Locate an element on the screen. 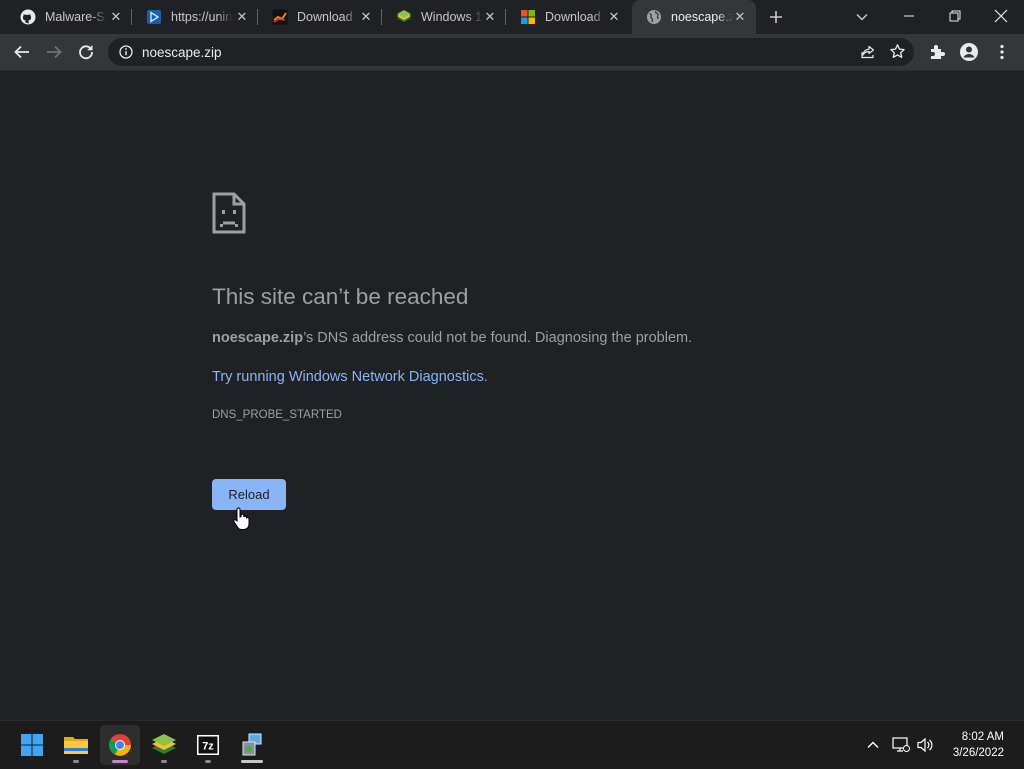  restore-icon is located at coordinates (955, 16).